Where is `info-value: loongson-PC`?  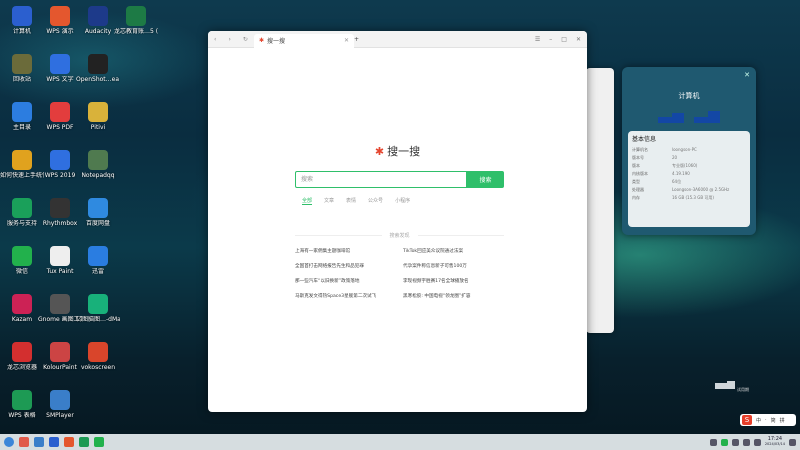
info-value: loongson-PC is located at coordinates (684, 149).